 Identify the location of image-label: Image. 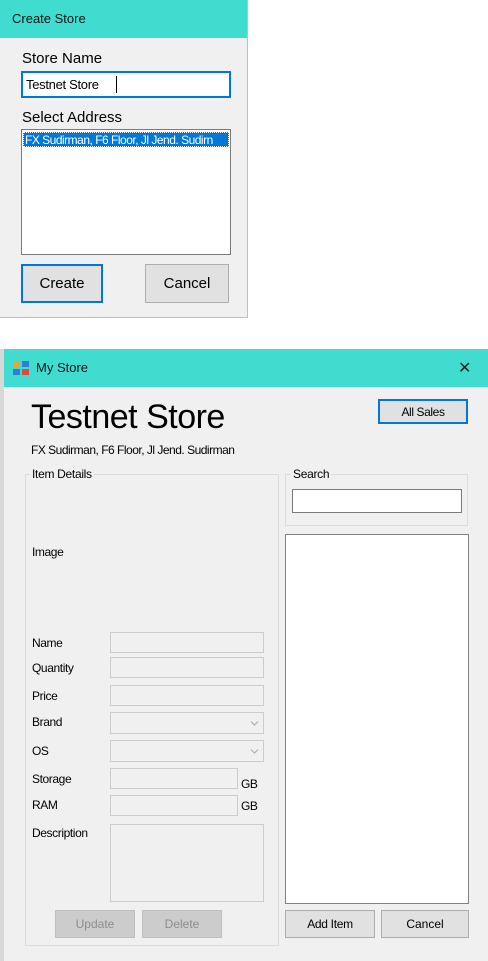
(48, 552).